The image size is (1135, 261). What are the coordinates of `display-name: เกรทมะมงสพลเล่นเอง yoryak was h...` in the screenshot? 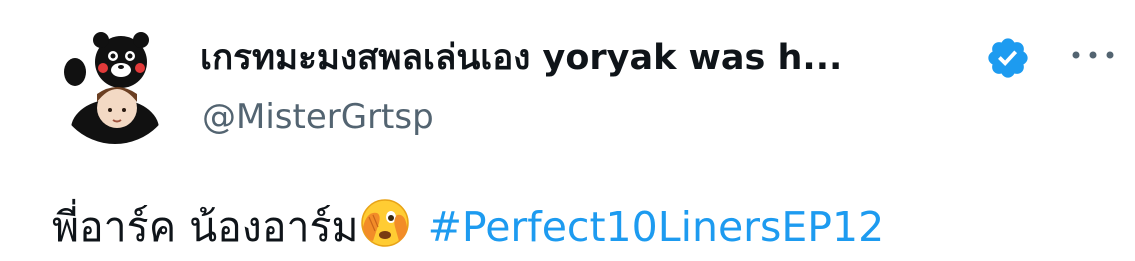 It's located at (521, 58).